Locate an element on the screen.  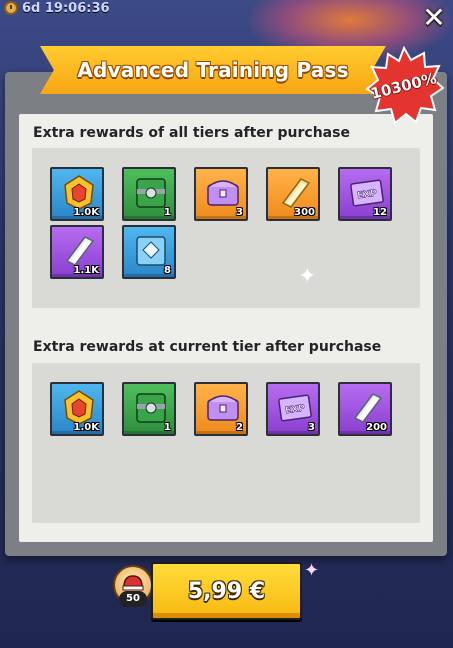
reward-item: 300 is located at coordinates (293, 194).